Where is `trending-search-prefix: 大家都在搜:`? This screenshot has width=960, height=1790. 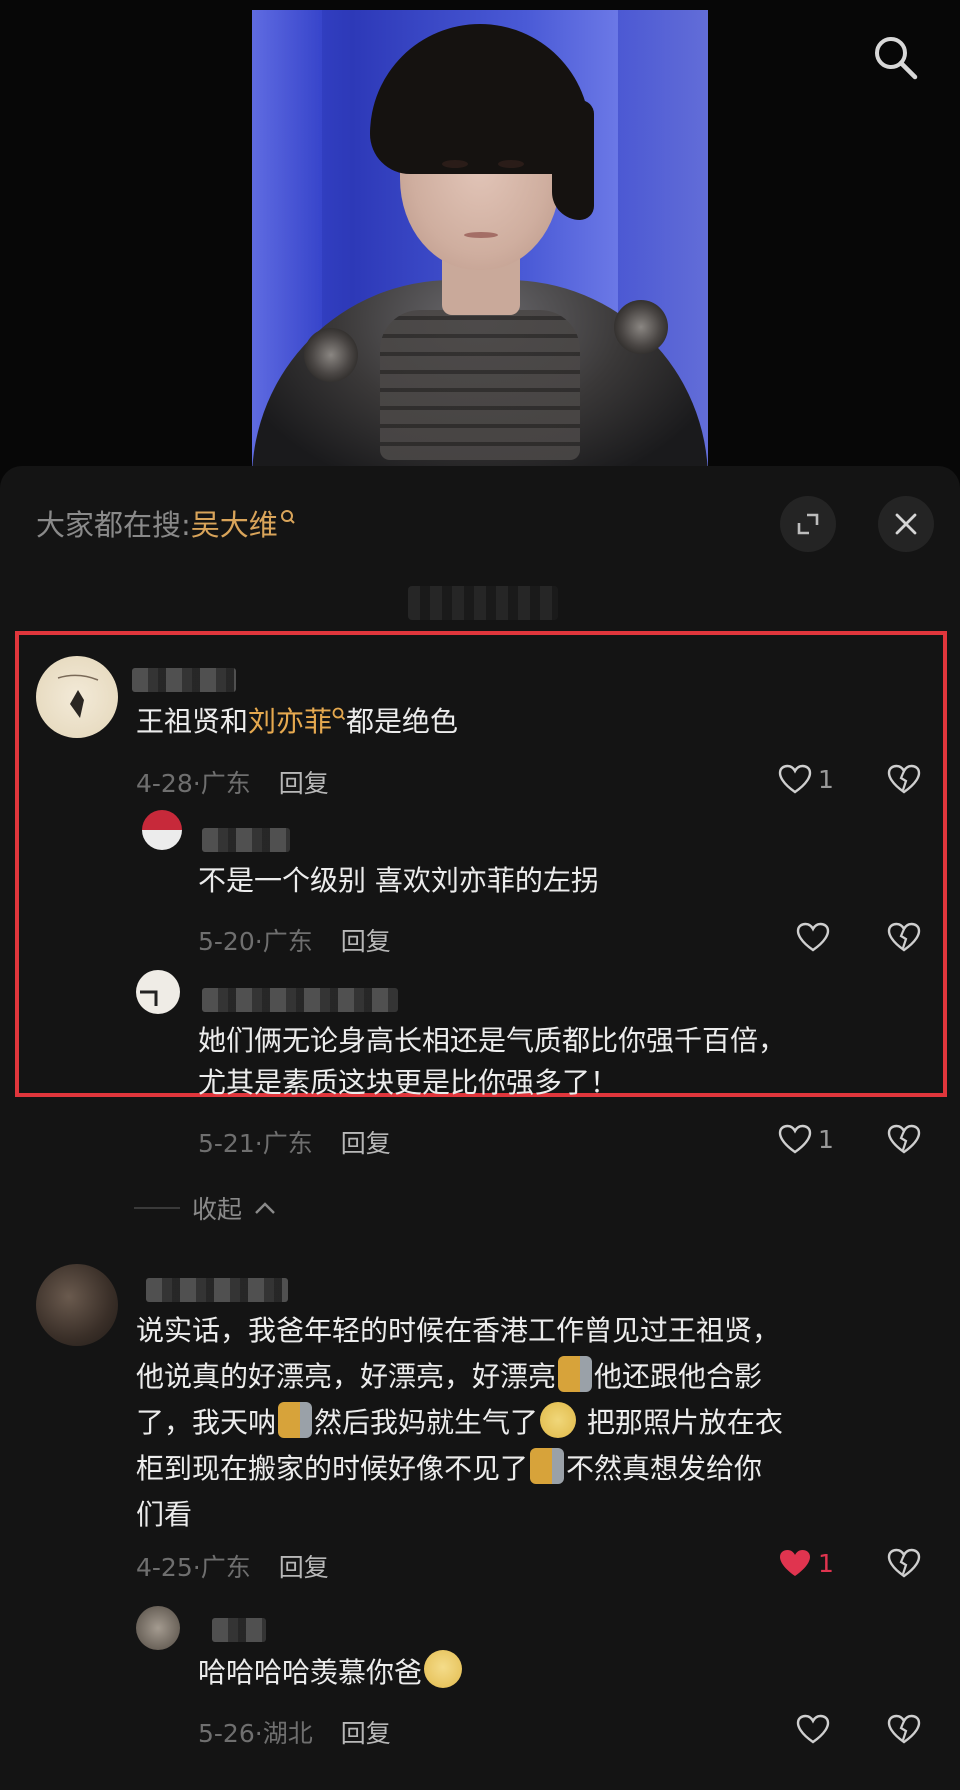 trending-search-prefix: 大家都在搜: is located at coordinates (113, 525).